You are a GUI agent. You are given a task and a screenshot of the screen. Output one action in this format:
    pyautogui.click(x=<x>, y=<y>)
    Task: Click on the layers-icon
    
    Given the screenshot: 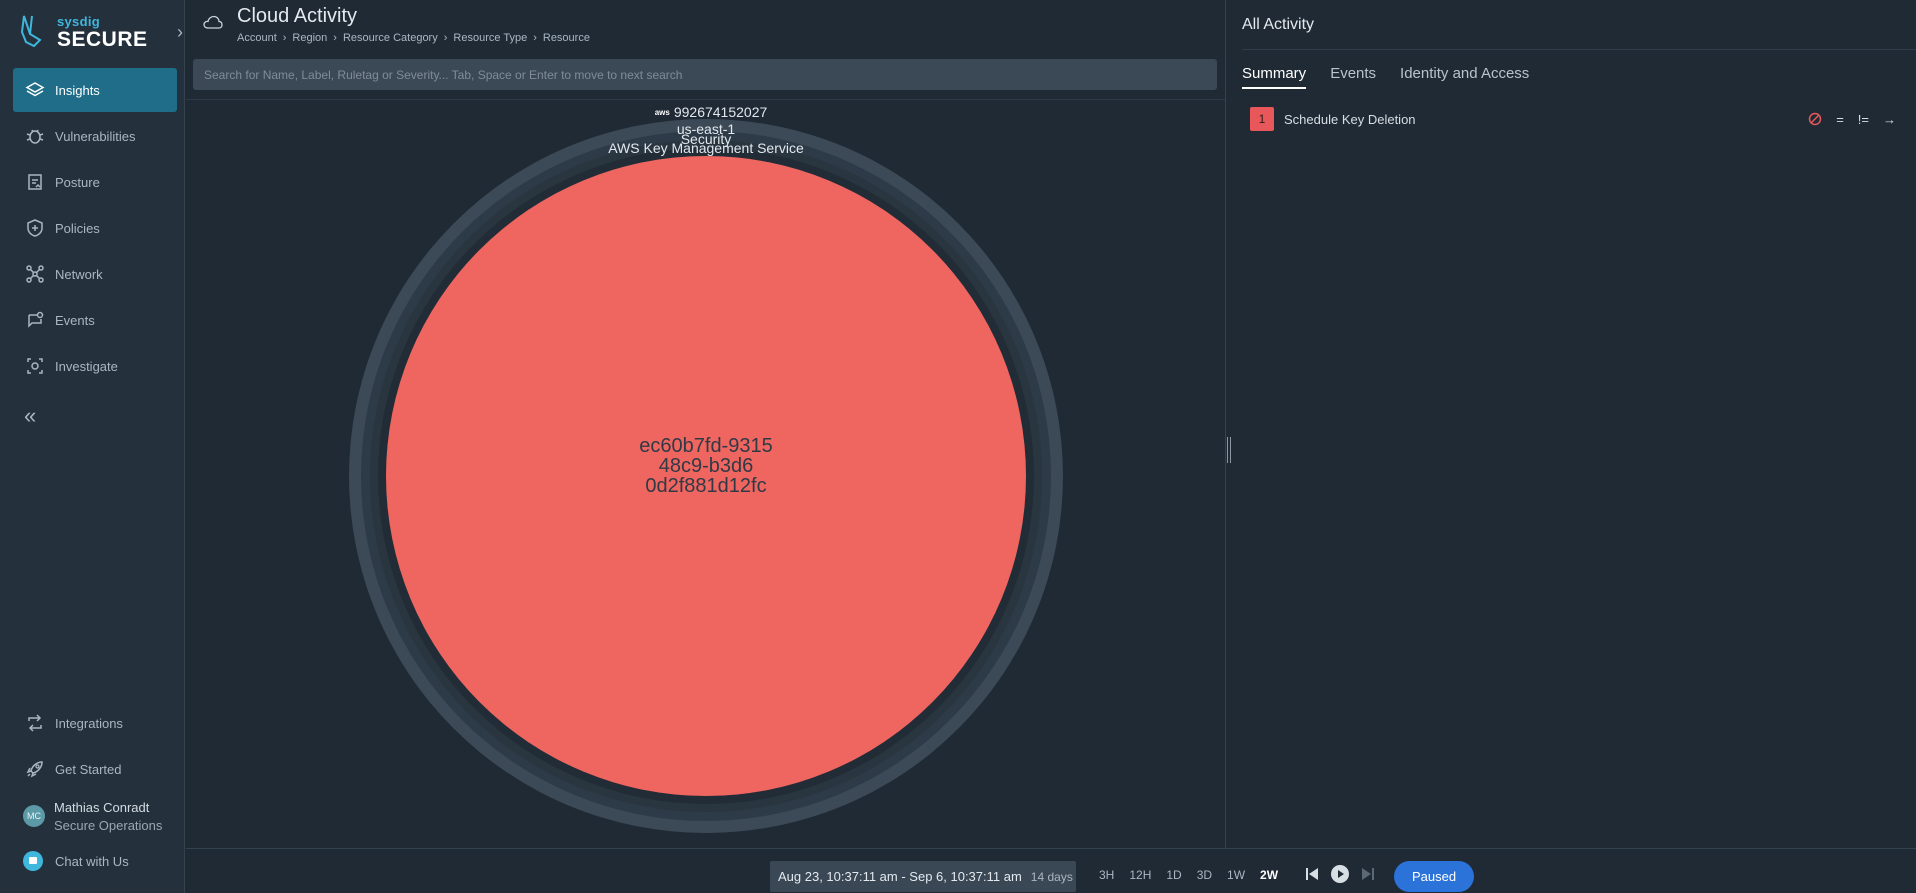 What is the action you would take?
    pyautogui.click(x=35, y=89)
    